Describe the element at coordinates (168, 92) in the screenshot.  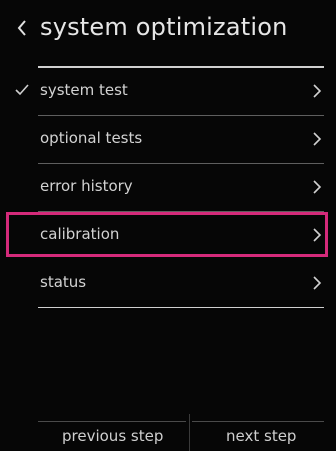
I see `menu-item-system-test: system test` at that location.